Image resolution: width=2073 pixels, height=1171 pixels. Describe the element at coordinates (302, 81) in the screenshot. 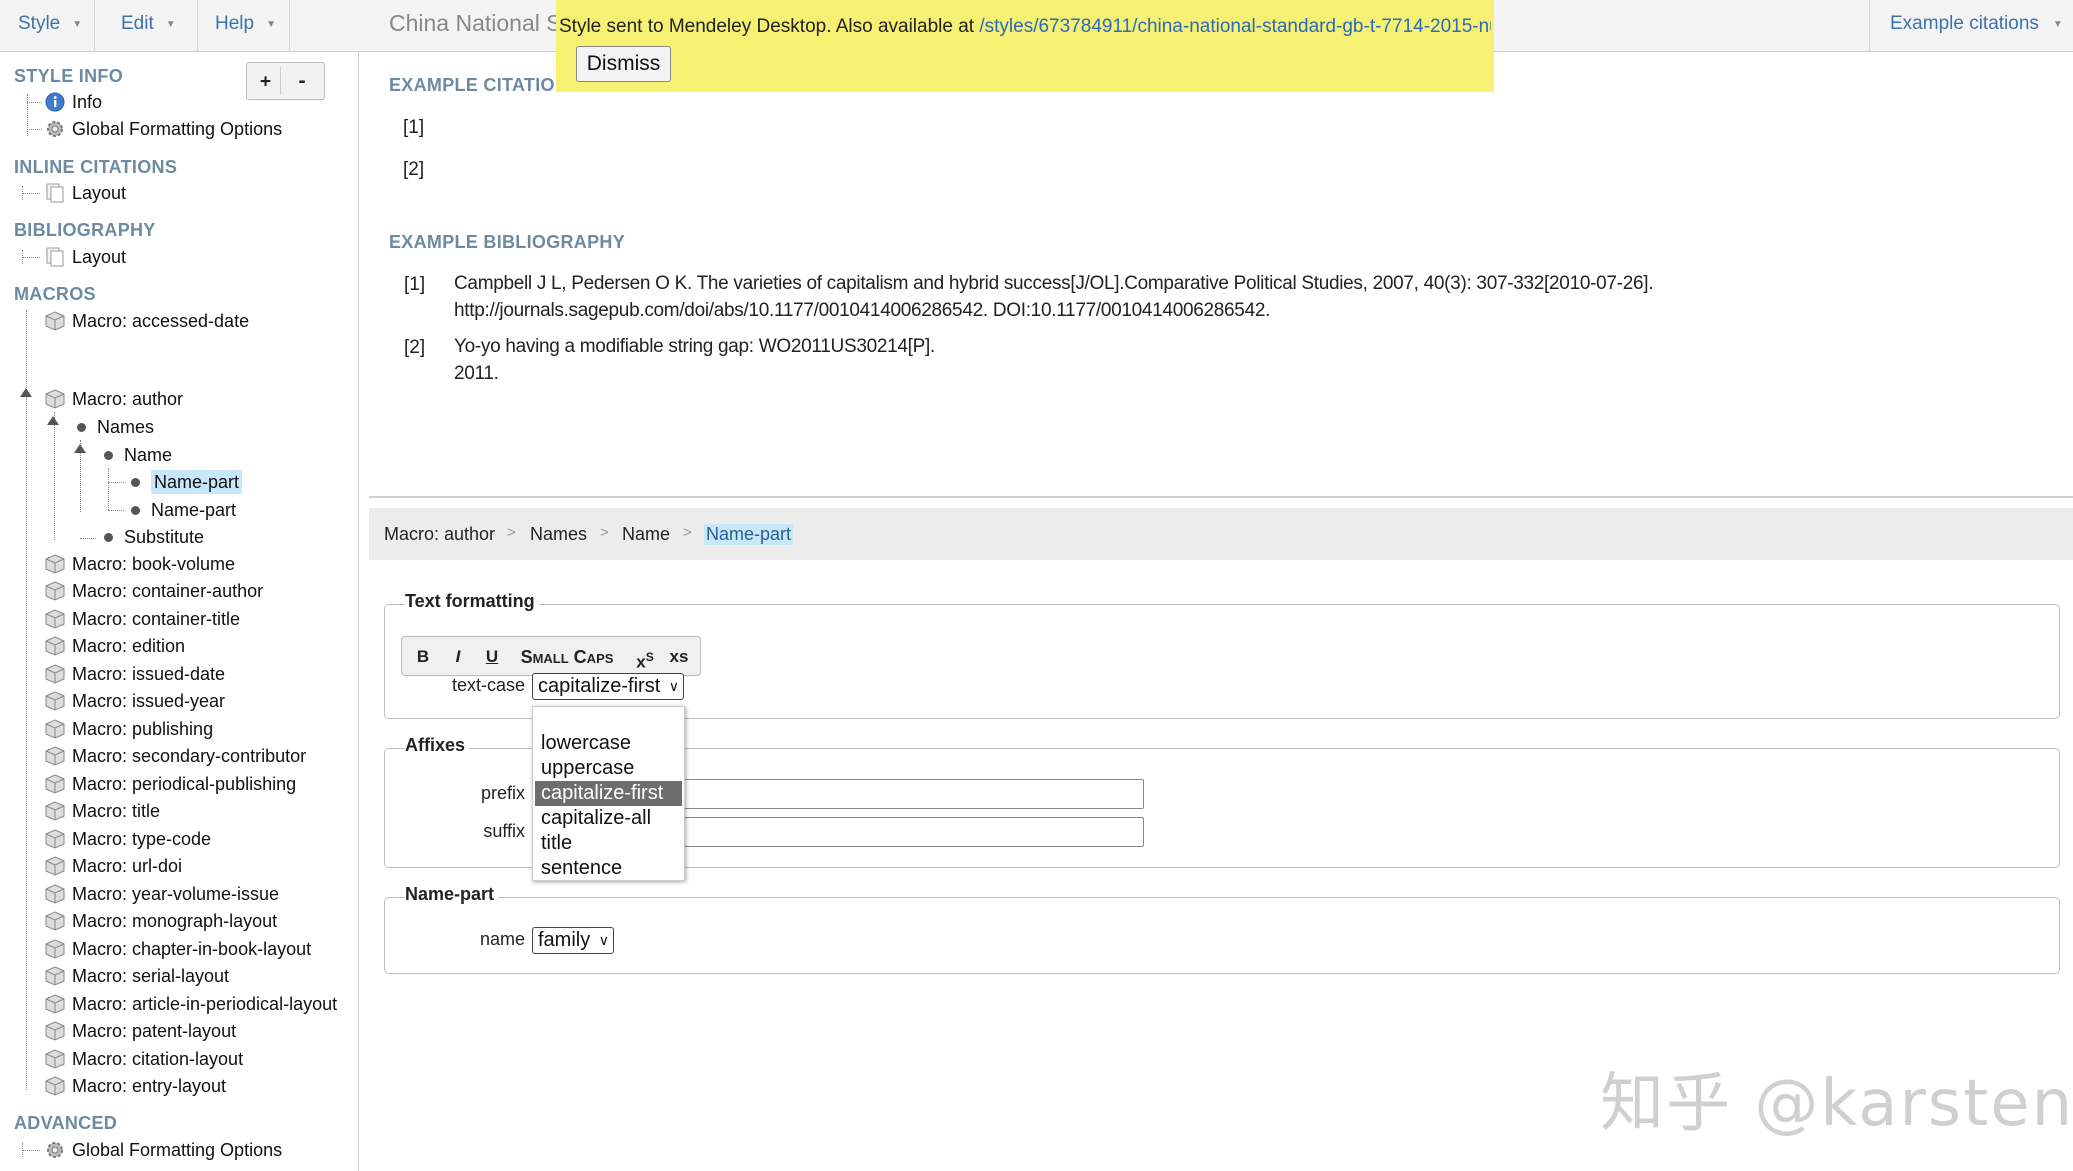

I see `remove-node-button: -` at that location.